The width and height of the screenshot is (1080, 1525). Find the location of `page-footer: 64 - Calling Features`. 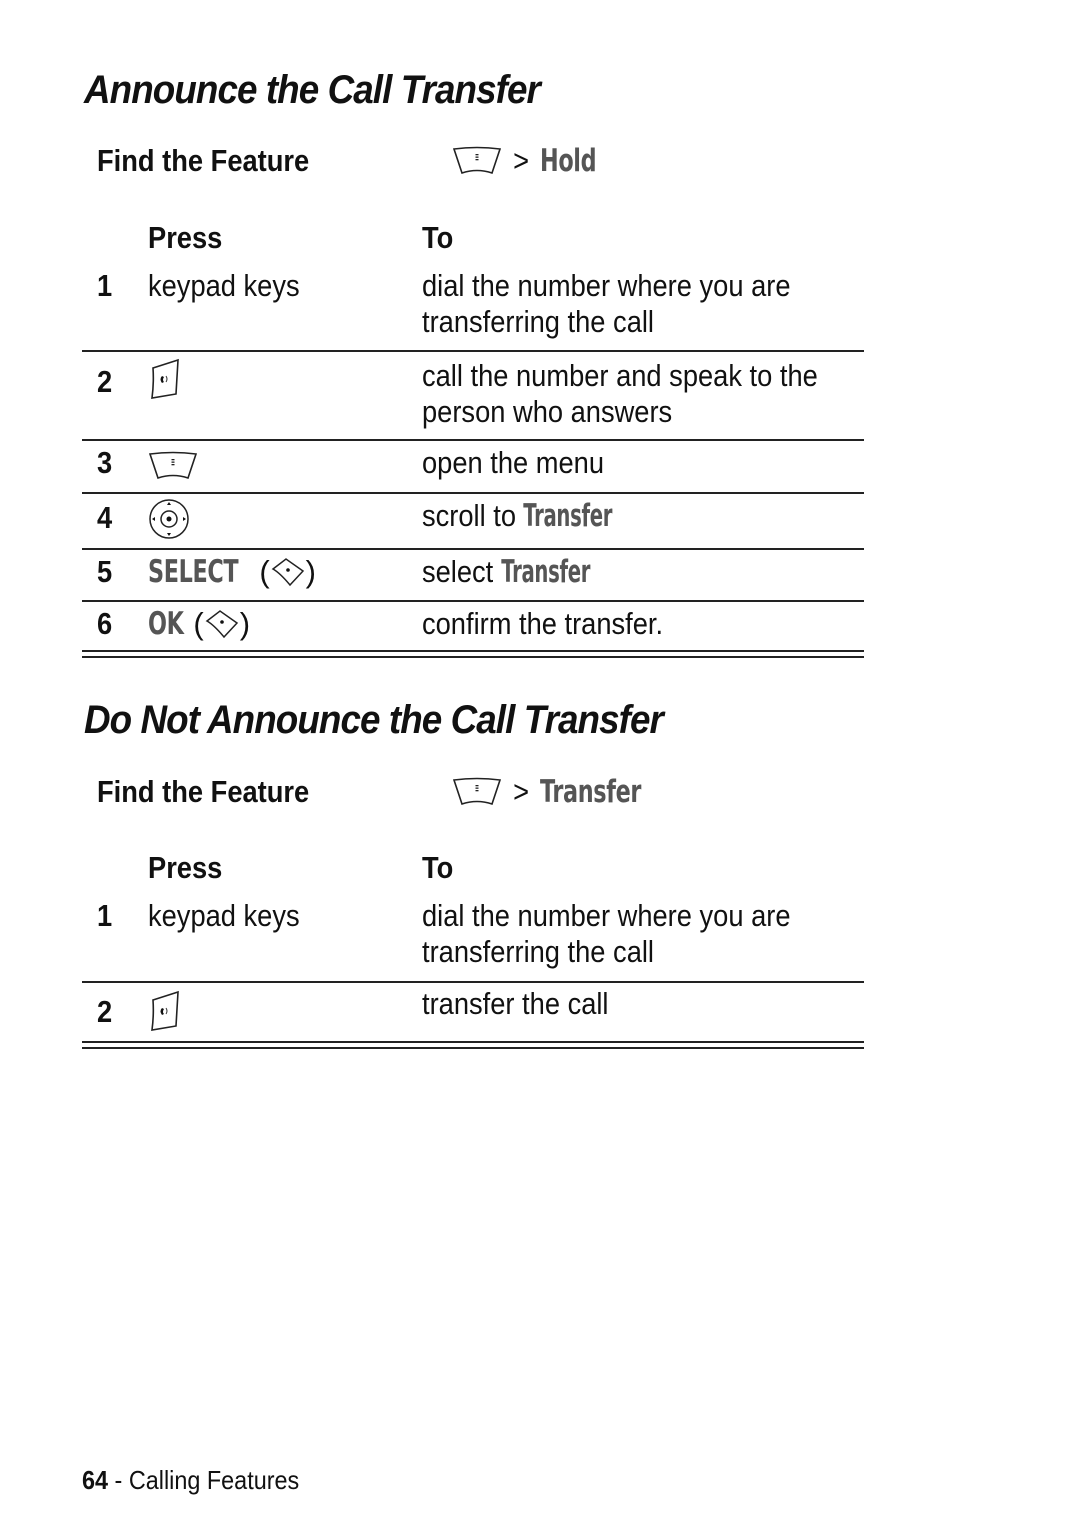

page-footer: 64 - Calling Features is located at coordinates (190, 1480).